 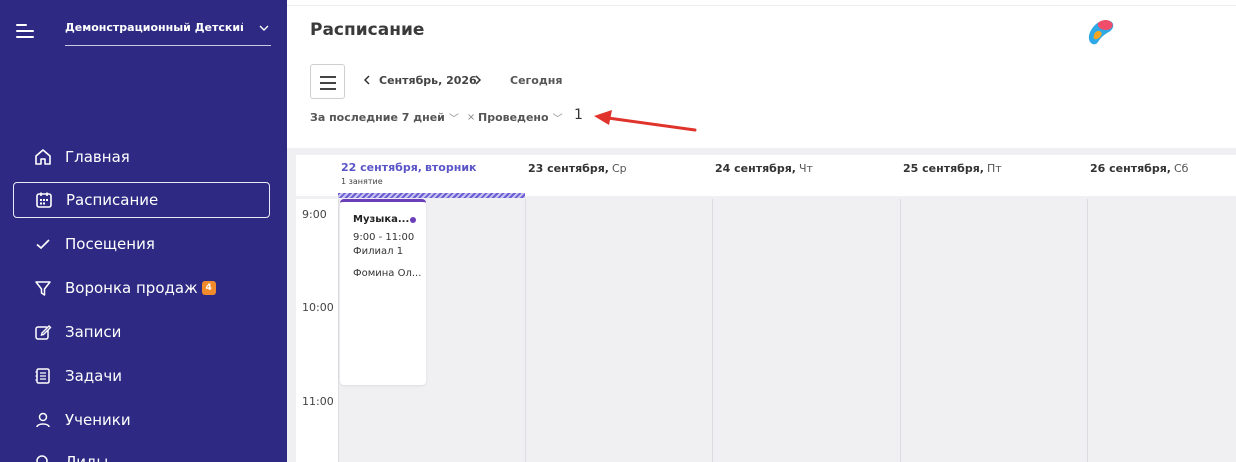 What do you see at coordinates (431, 195) in the screenshot?
I see `today-indicator` at bounding box center [431, 195].